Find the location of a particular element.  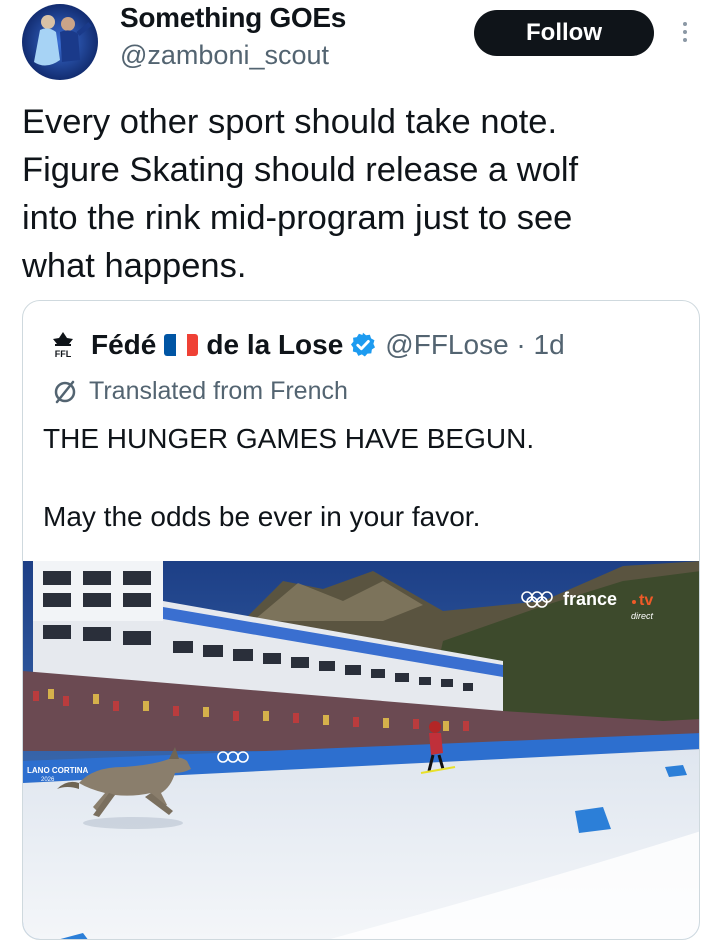

ffl-logo-icon: FFL is located at coordinates (63, 345).